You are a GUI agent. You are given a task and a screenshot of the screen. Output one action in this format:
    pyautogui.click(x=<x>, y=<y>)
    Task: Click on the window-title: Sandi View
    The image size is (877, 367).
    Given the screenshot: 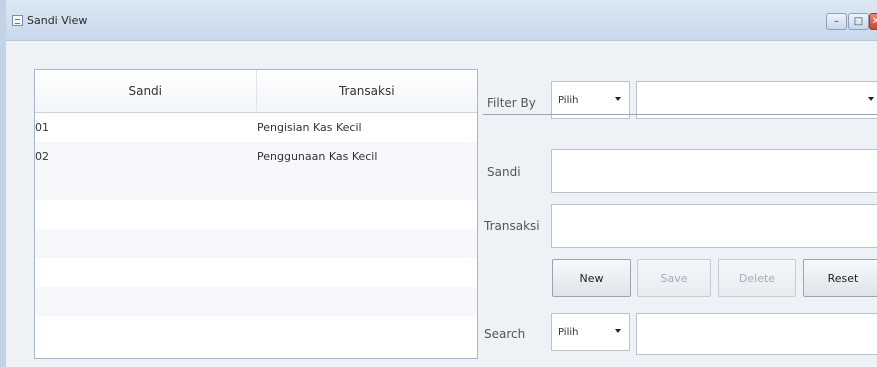 What is the action you would take?
    pyautogui.click(x=57, y=20)
    